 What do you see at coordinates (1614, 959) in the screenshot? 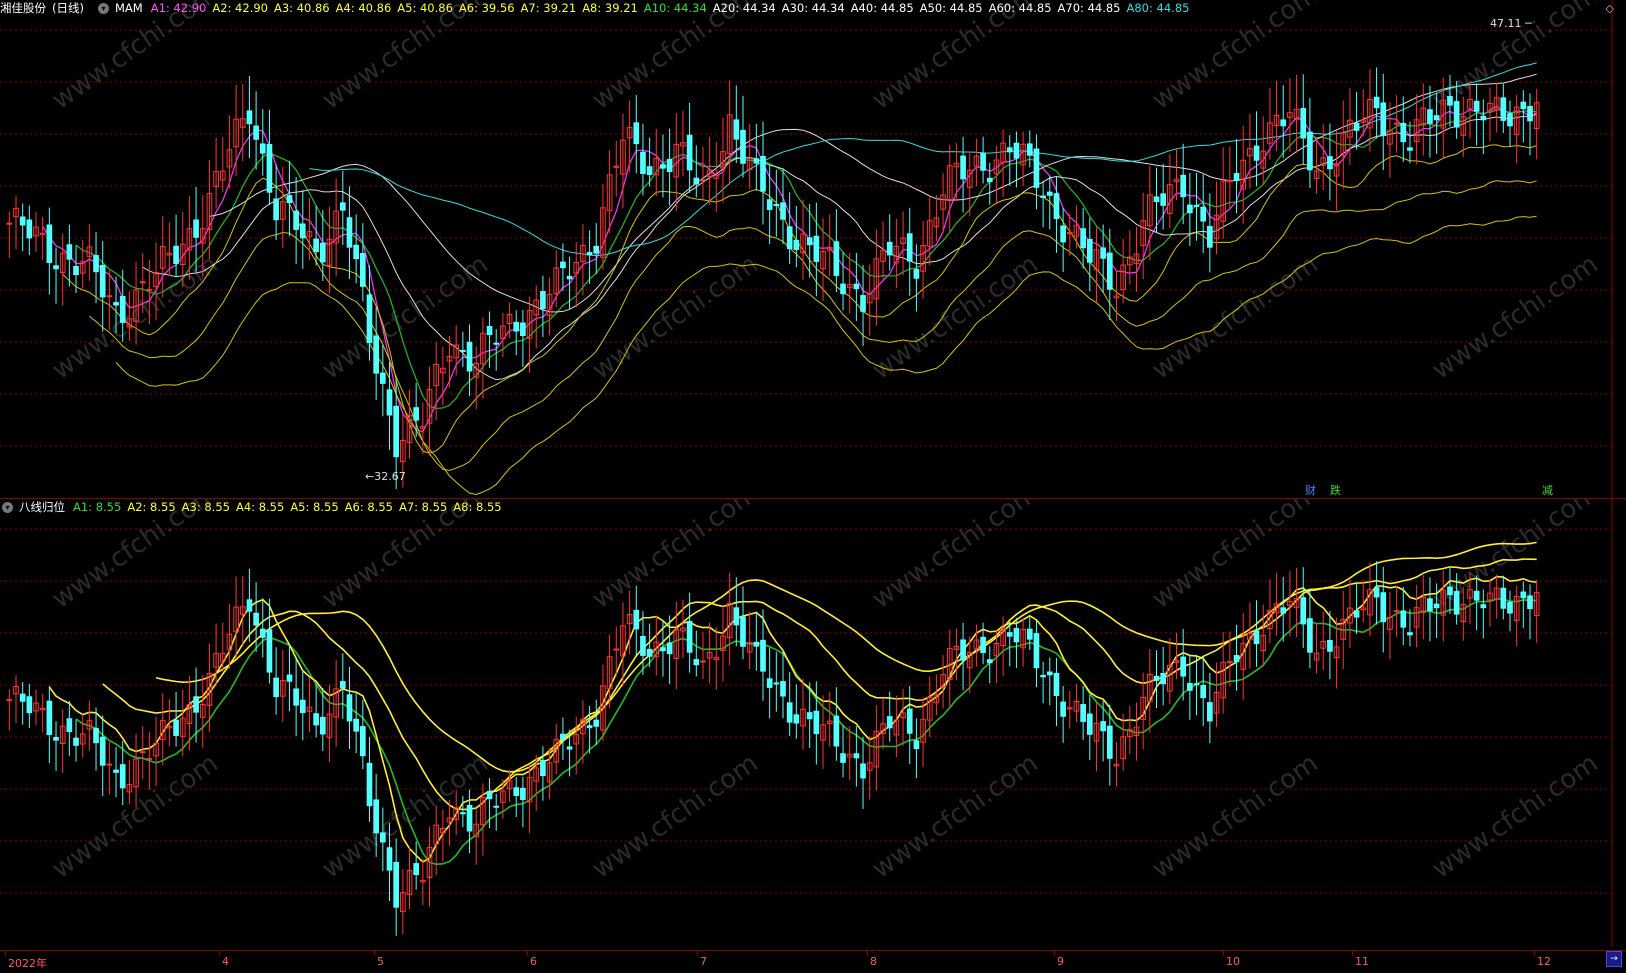
I see `scroll-right-icon: →` at bounding box center [1614, 959].